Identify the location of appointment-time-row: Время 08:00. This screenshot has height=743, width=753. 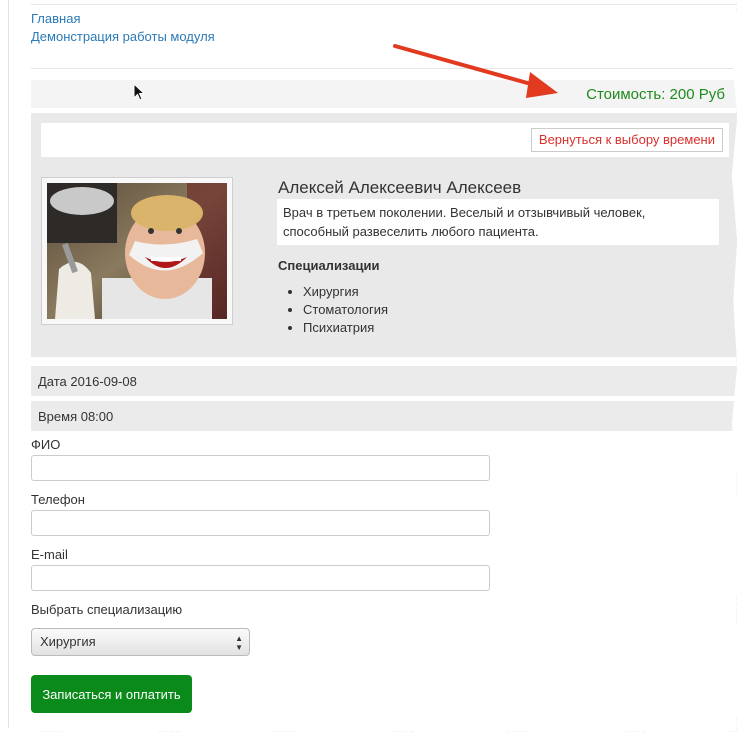
(384, 416).